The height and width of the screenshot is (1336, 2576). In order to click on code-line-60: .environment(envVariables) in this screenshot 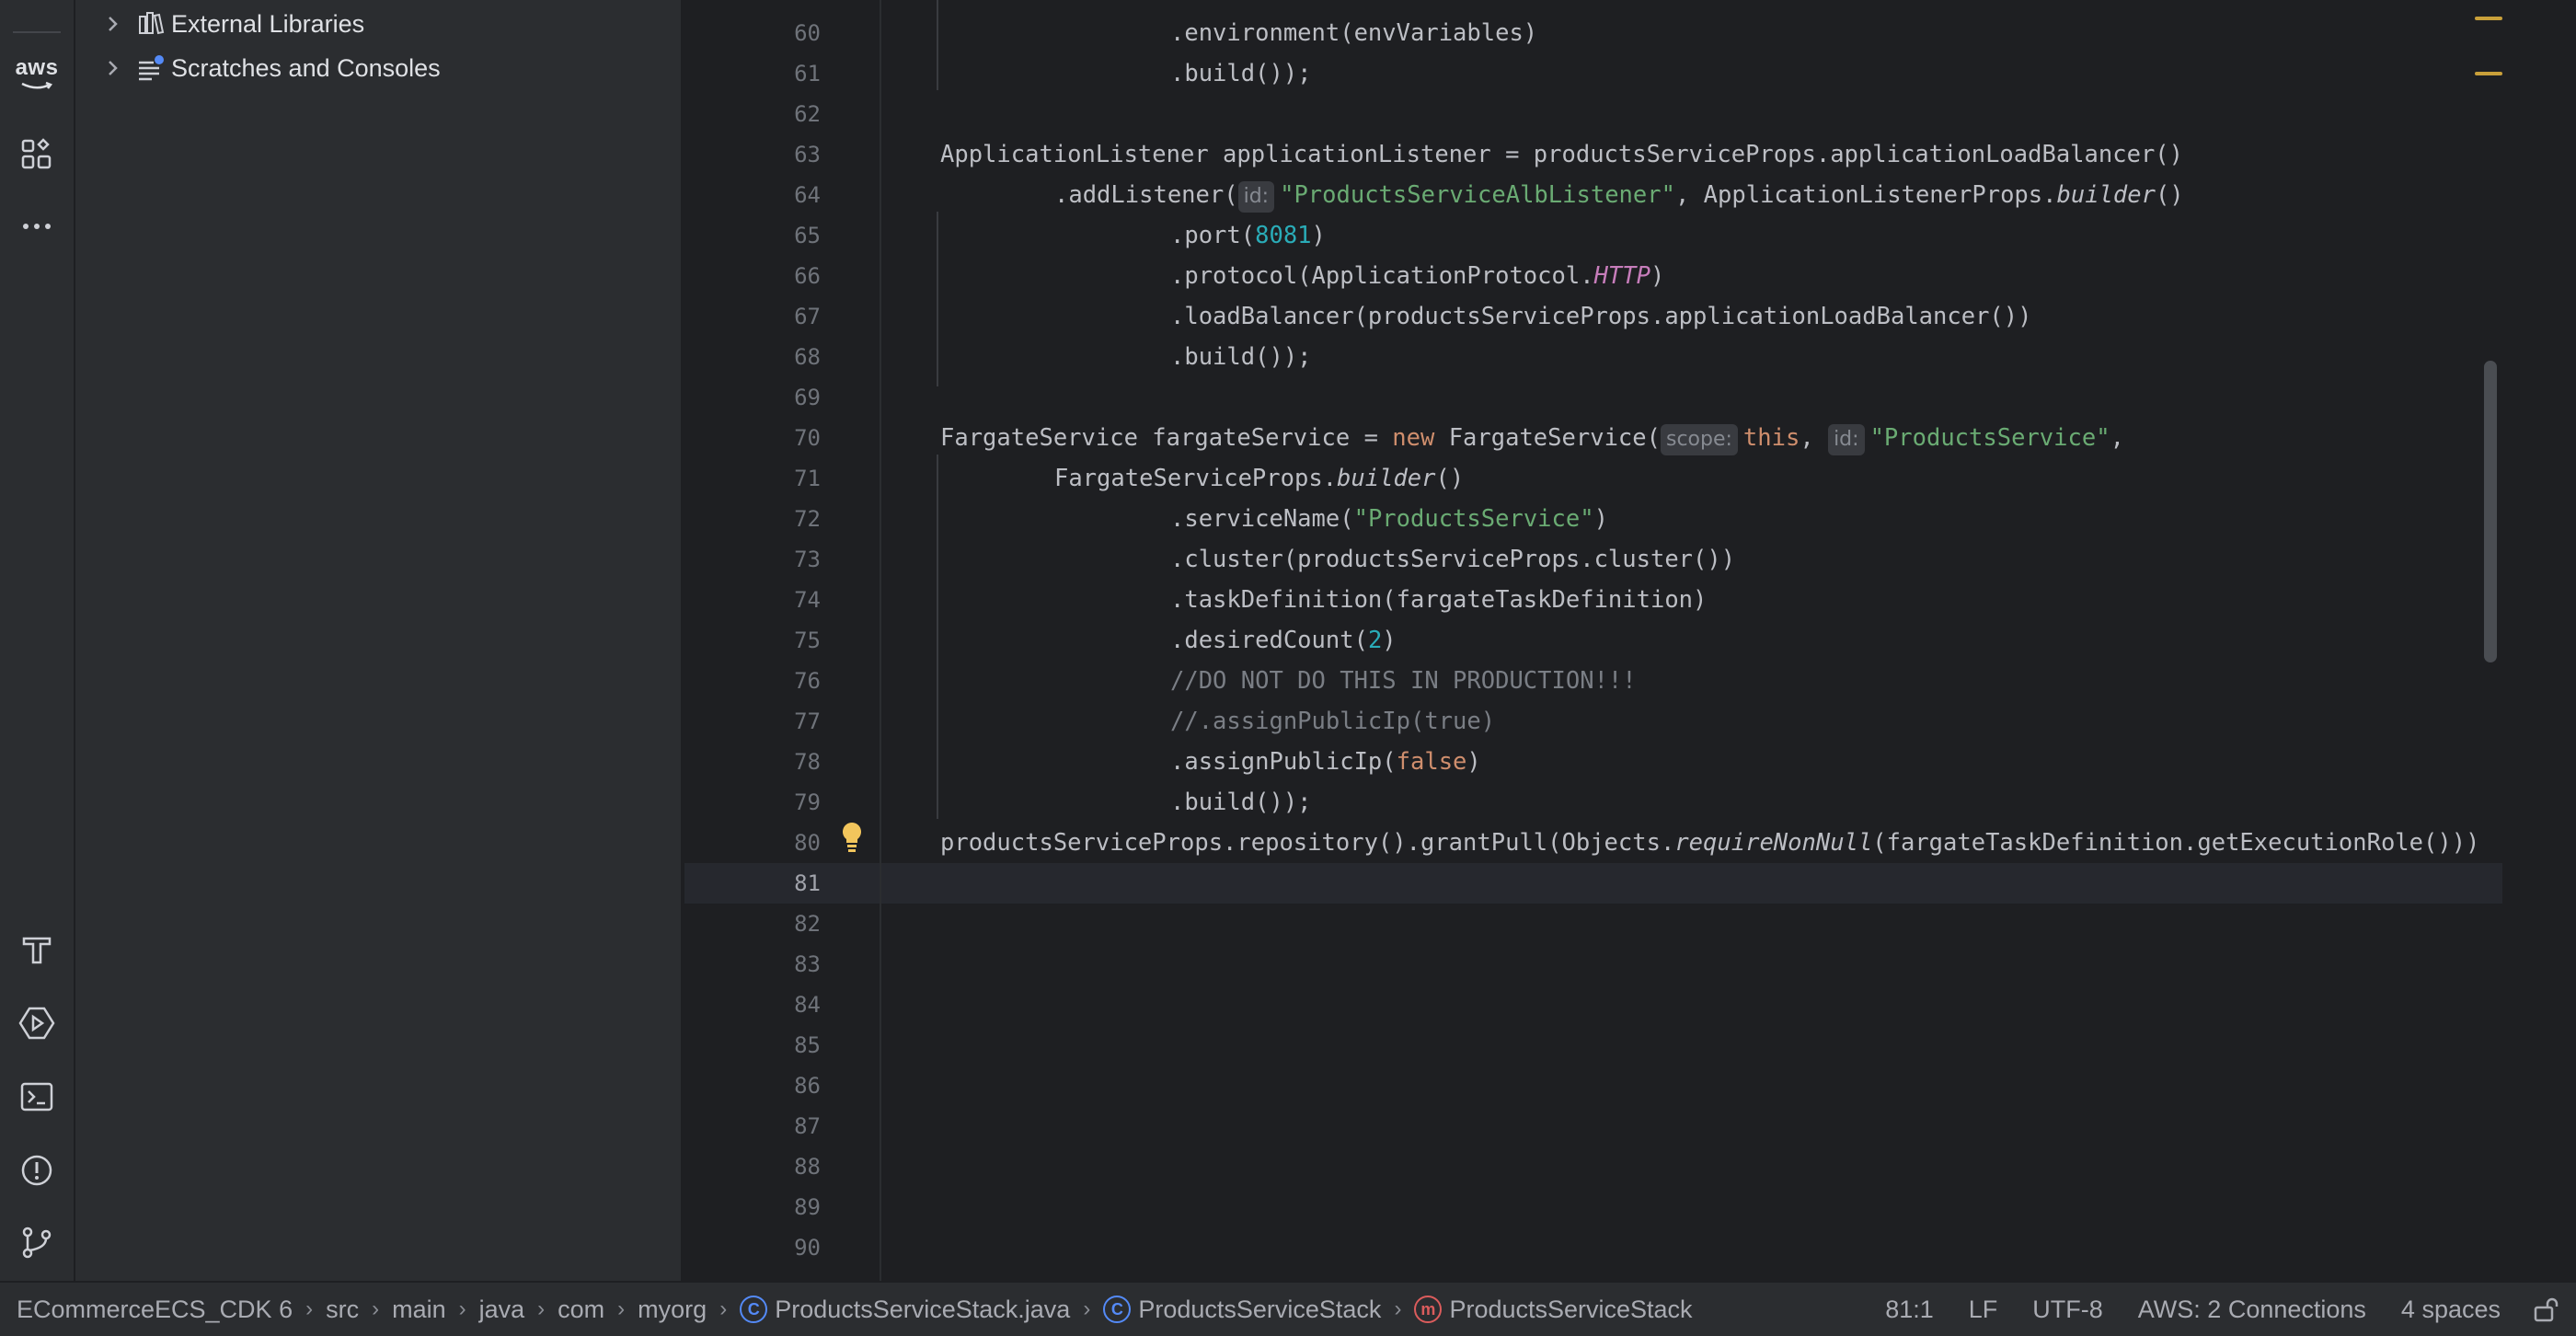, I will do `click(1354, 33)`.